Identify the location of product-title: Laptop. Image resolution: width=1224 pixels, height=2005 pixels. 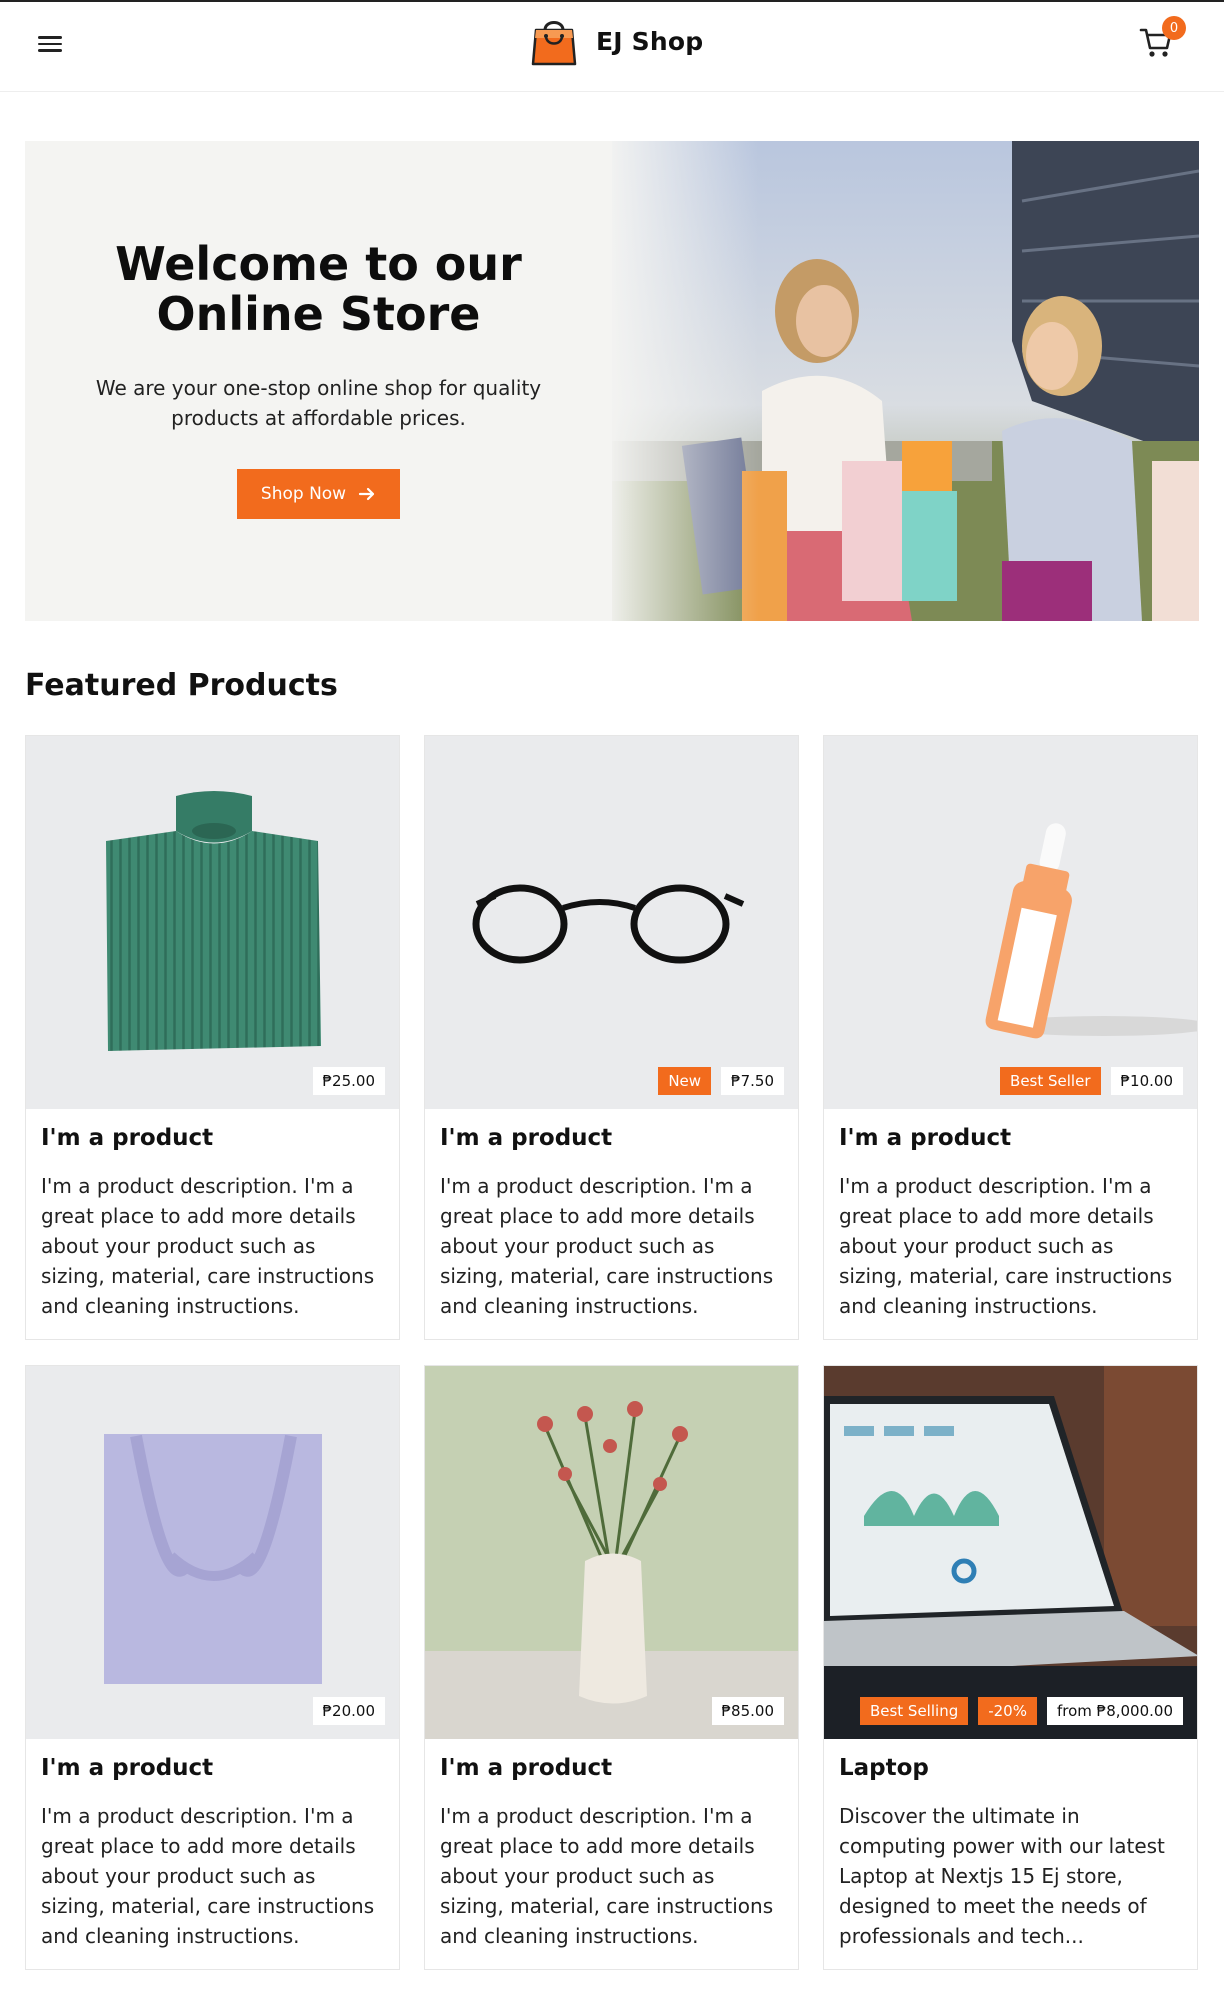
(884, 1768).